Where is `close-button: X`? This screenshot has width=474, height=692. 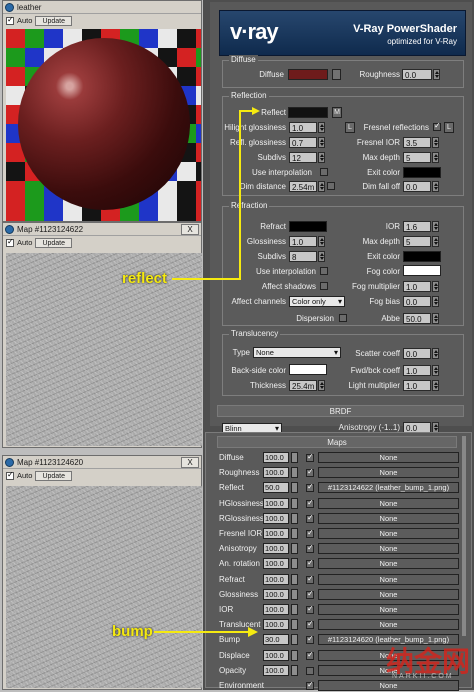
close-button: X is located at coordinates (190, 462).